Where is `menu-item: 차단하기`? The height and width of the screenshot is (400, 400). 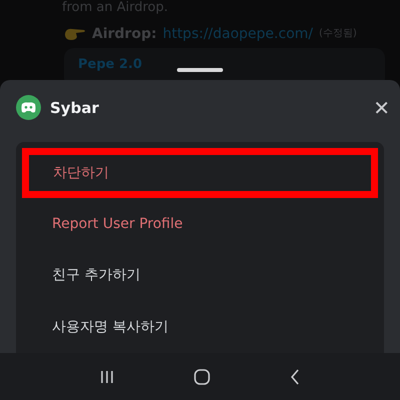
menu-item: 차단하기 is located at coordinates (200, 173).